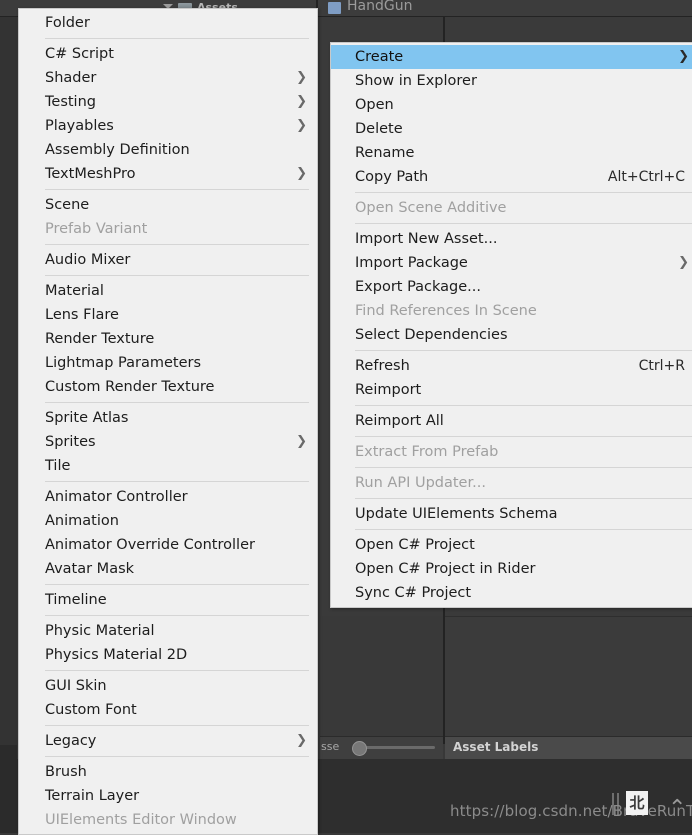  What do you see at coordinates (168, 655) in the screenshot?
I see `menu-item-physics-material-2d: Physics Material 2D` at bounding box center [168, 655].